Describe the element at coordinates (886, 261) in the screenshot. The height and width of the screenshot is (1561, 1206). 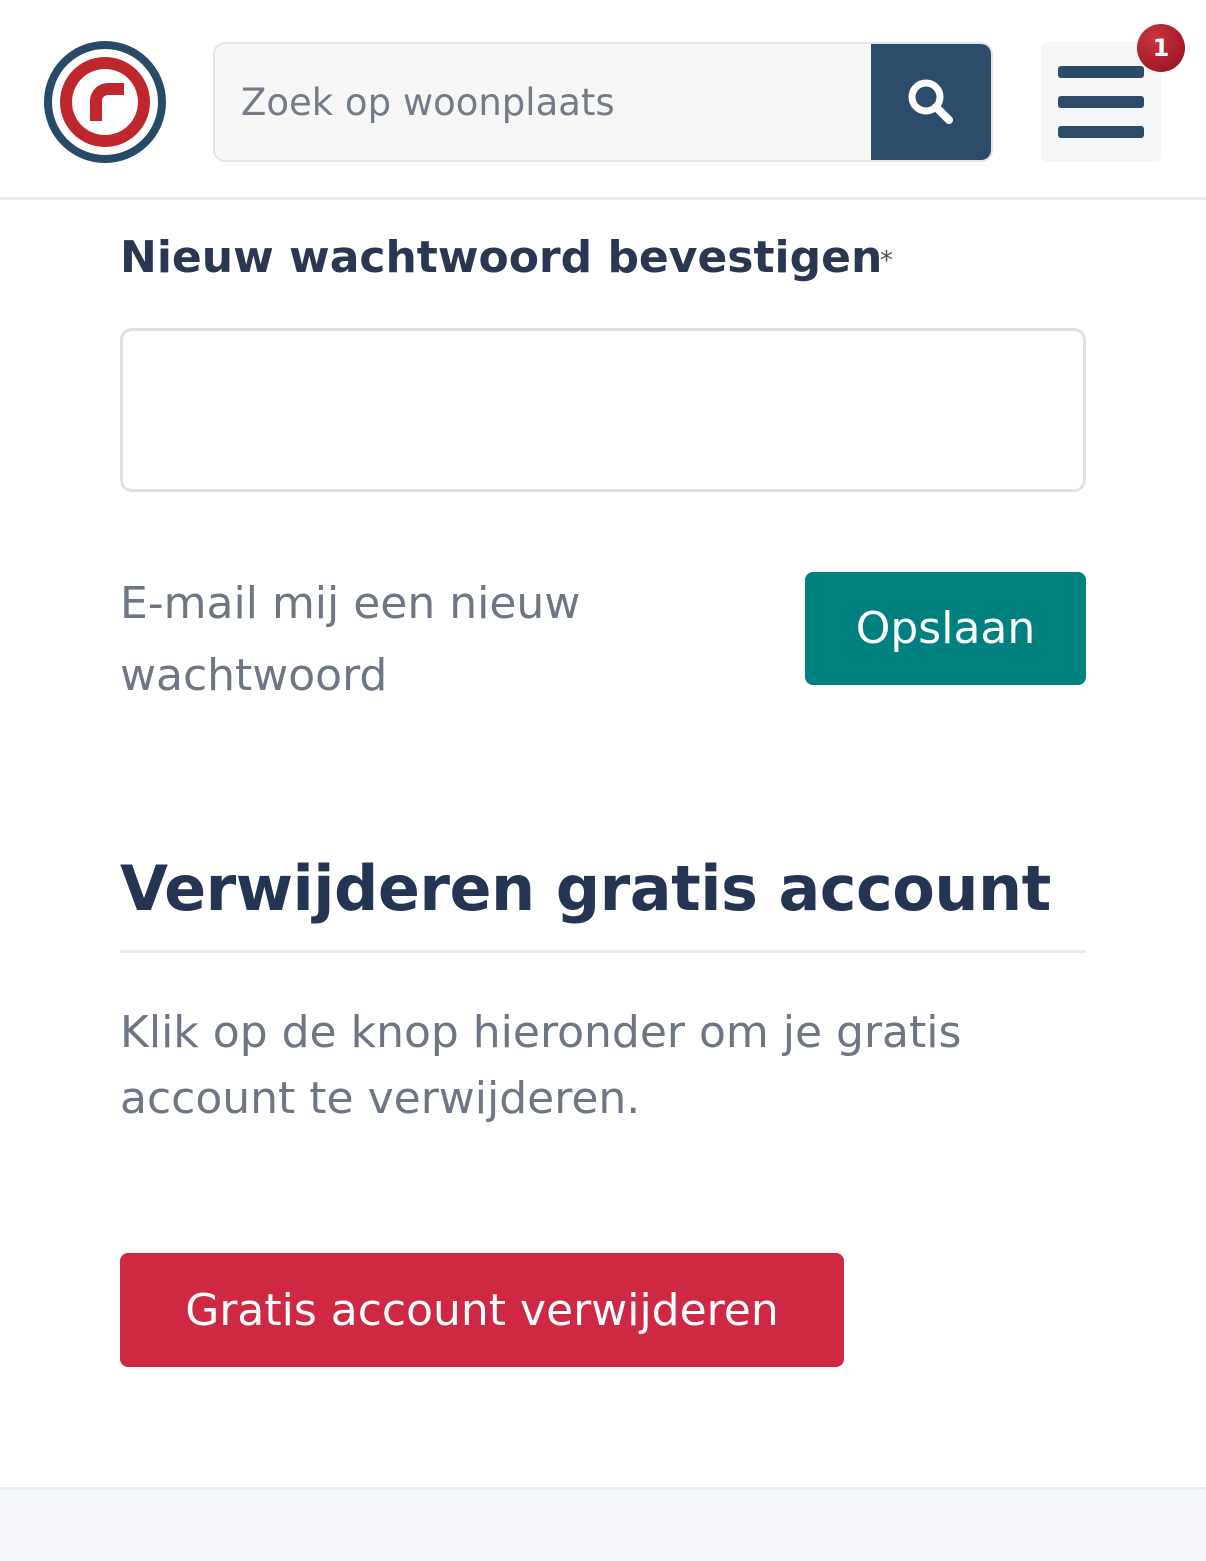
I see `required-marker: *` at that location.